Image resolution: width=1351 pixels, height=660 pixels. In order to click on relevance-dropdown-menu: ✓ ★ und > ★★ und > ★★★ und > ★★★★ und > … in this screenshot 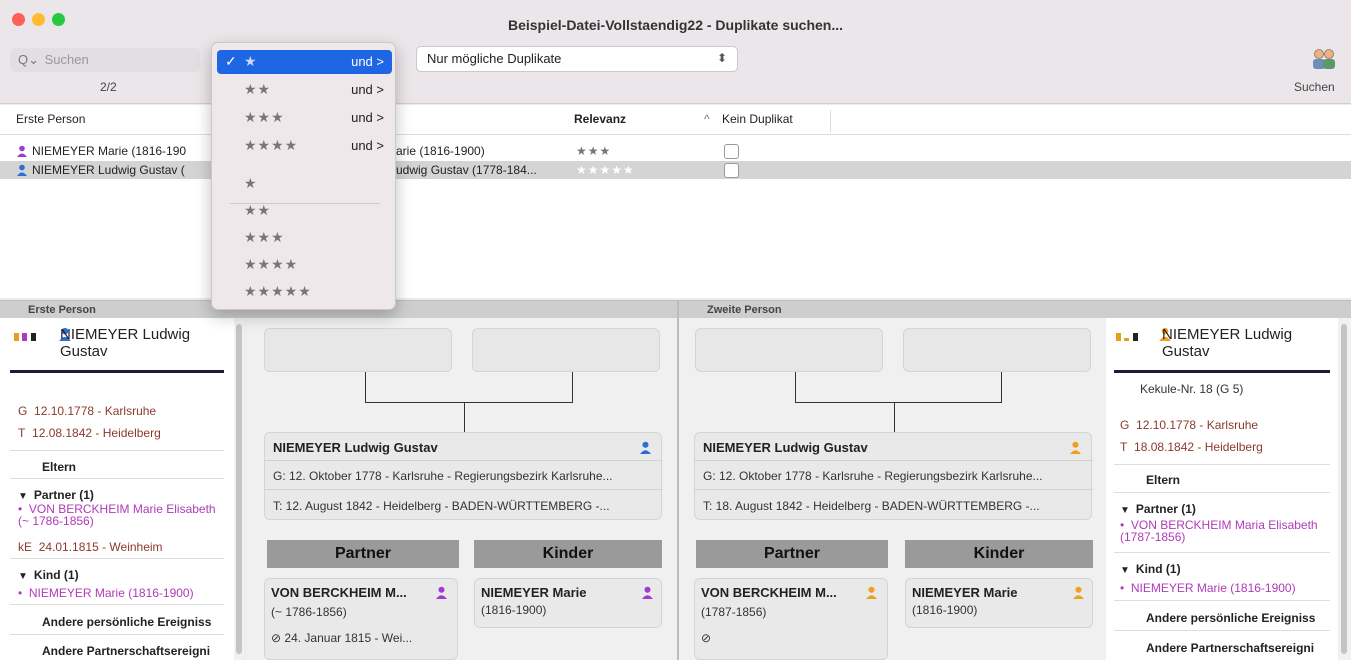, I will do `click(303, 176)`.